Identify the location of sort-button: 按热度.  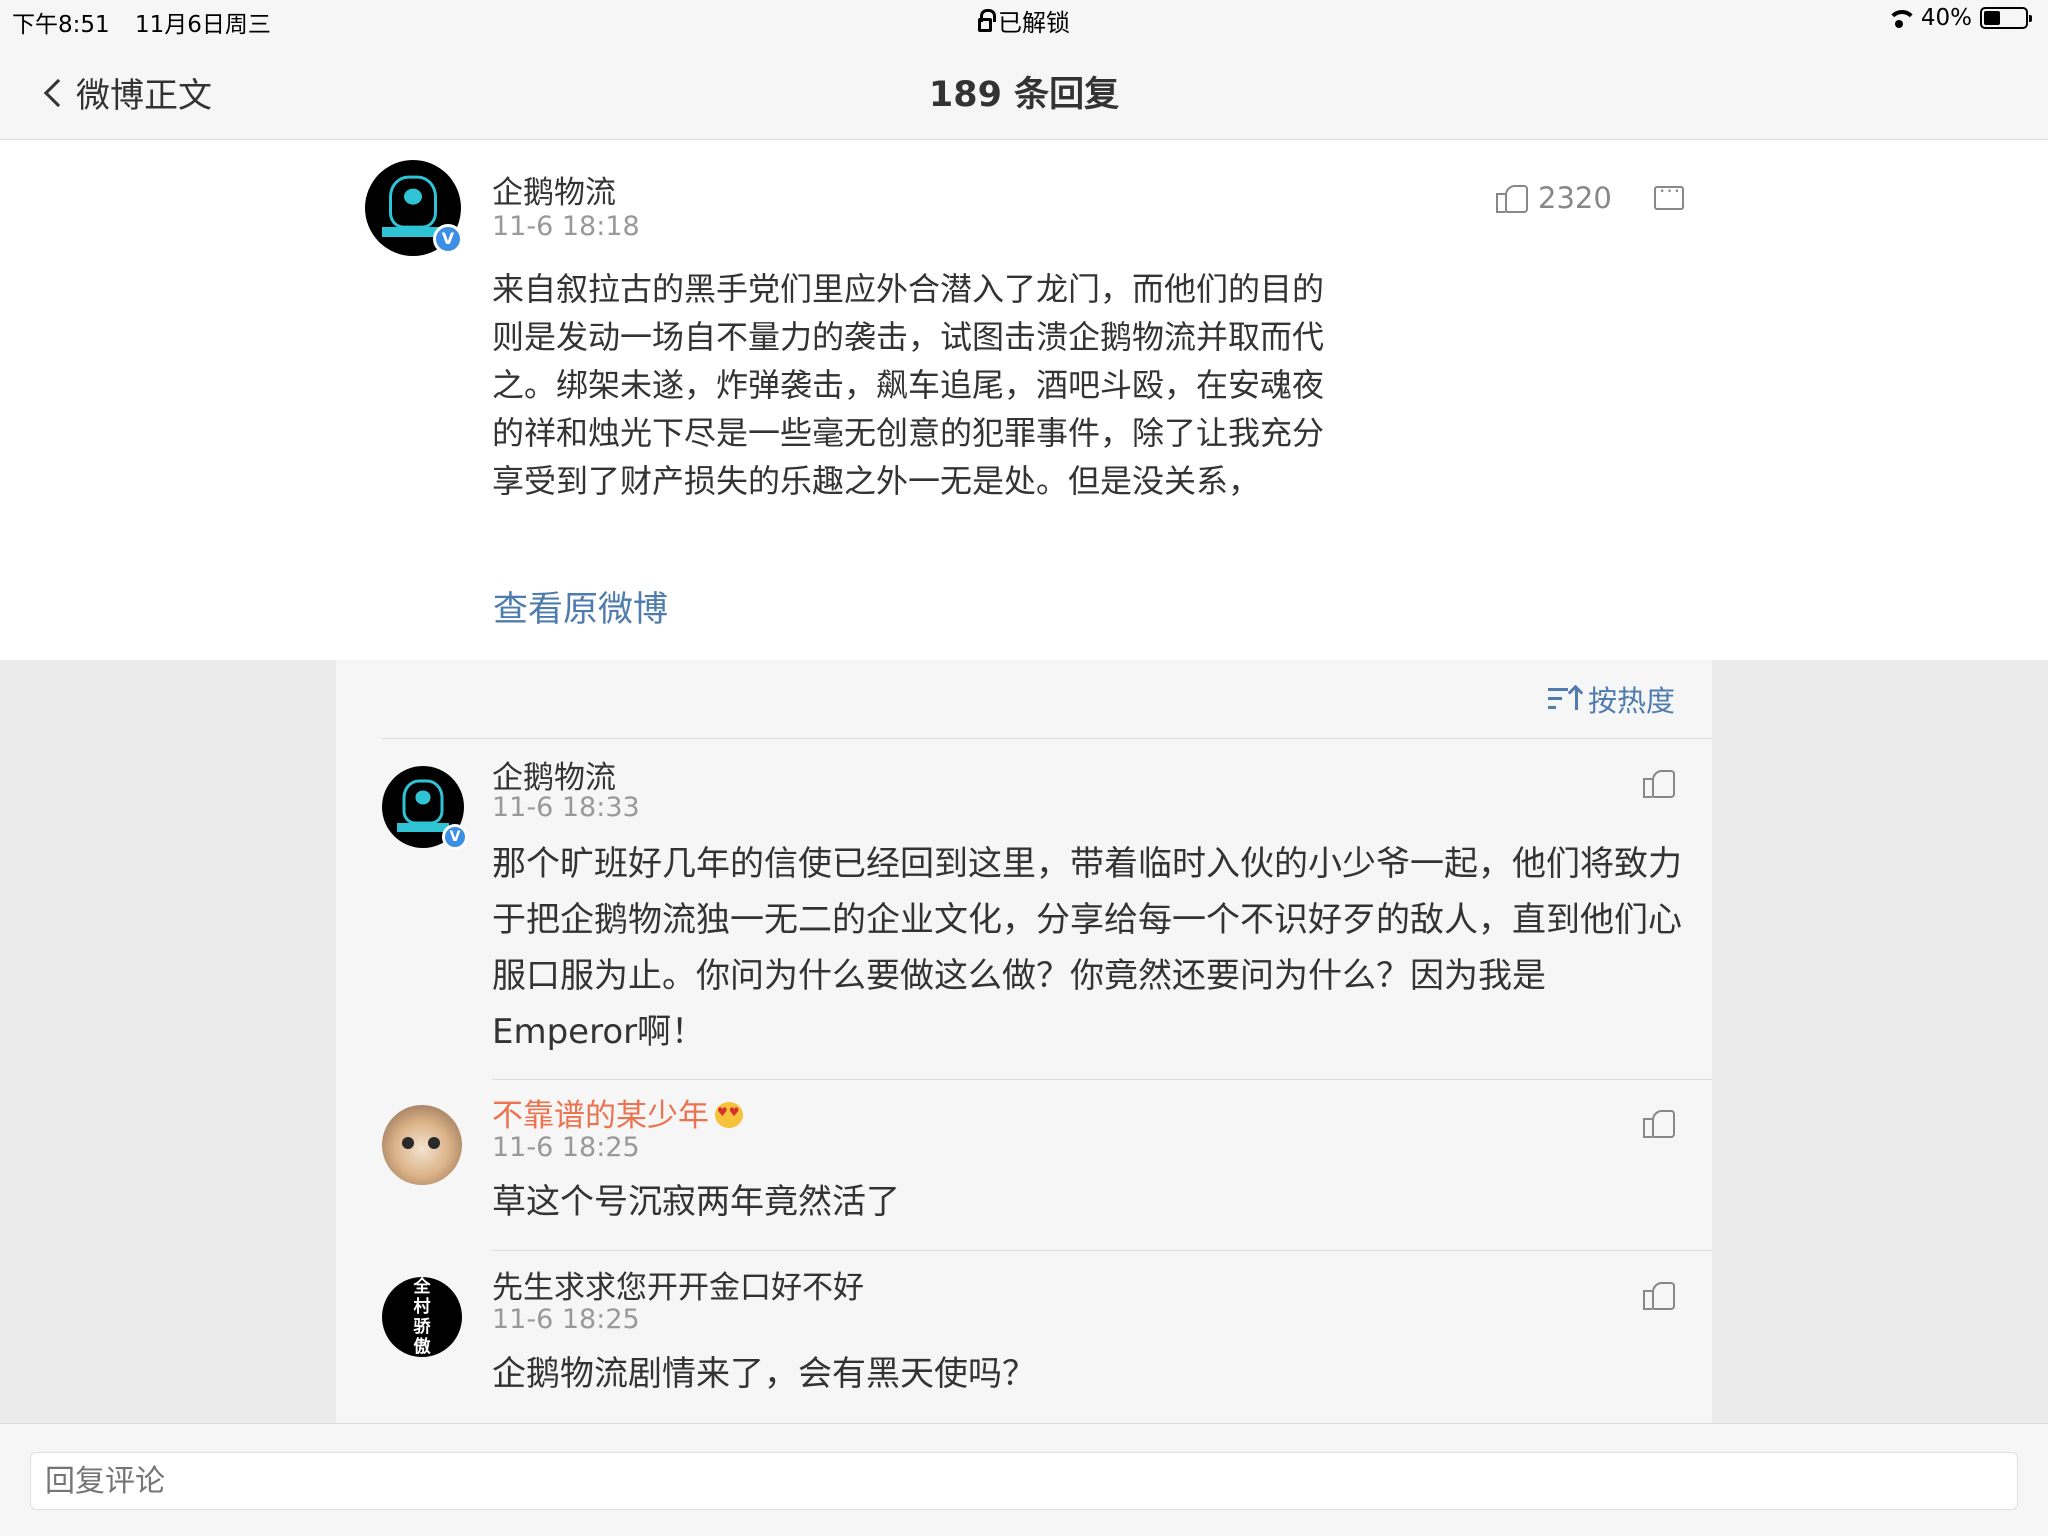
(1611, 699).